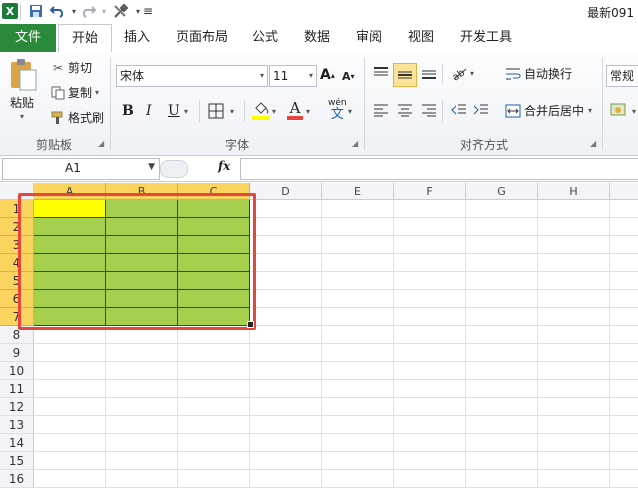 Image resolution: width=638 pixels, height=490 pixels. What do you see at coordinates (142, 425) in the screenshot?
I see `cell-b13` at bounding box center [142, 425].